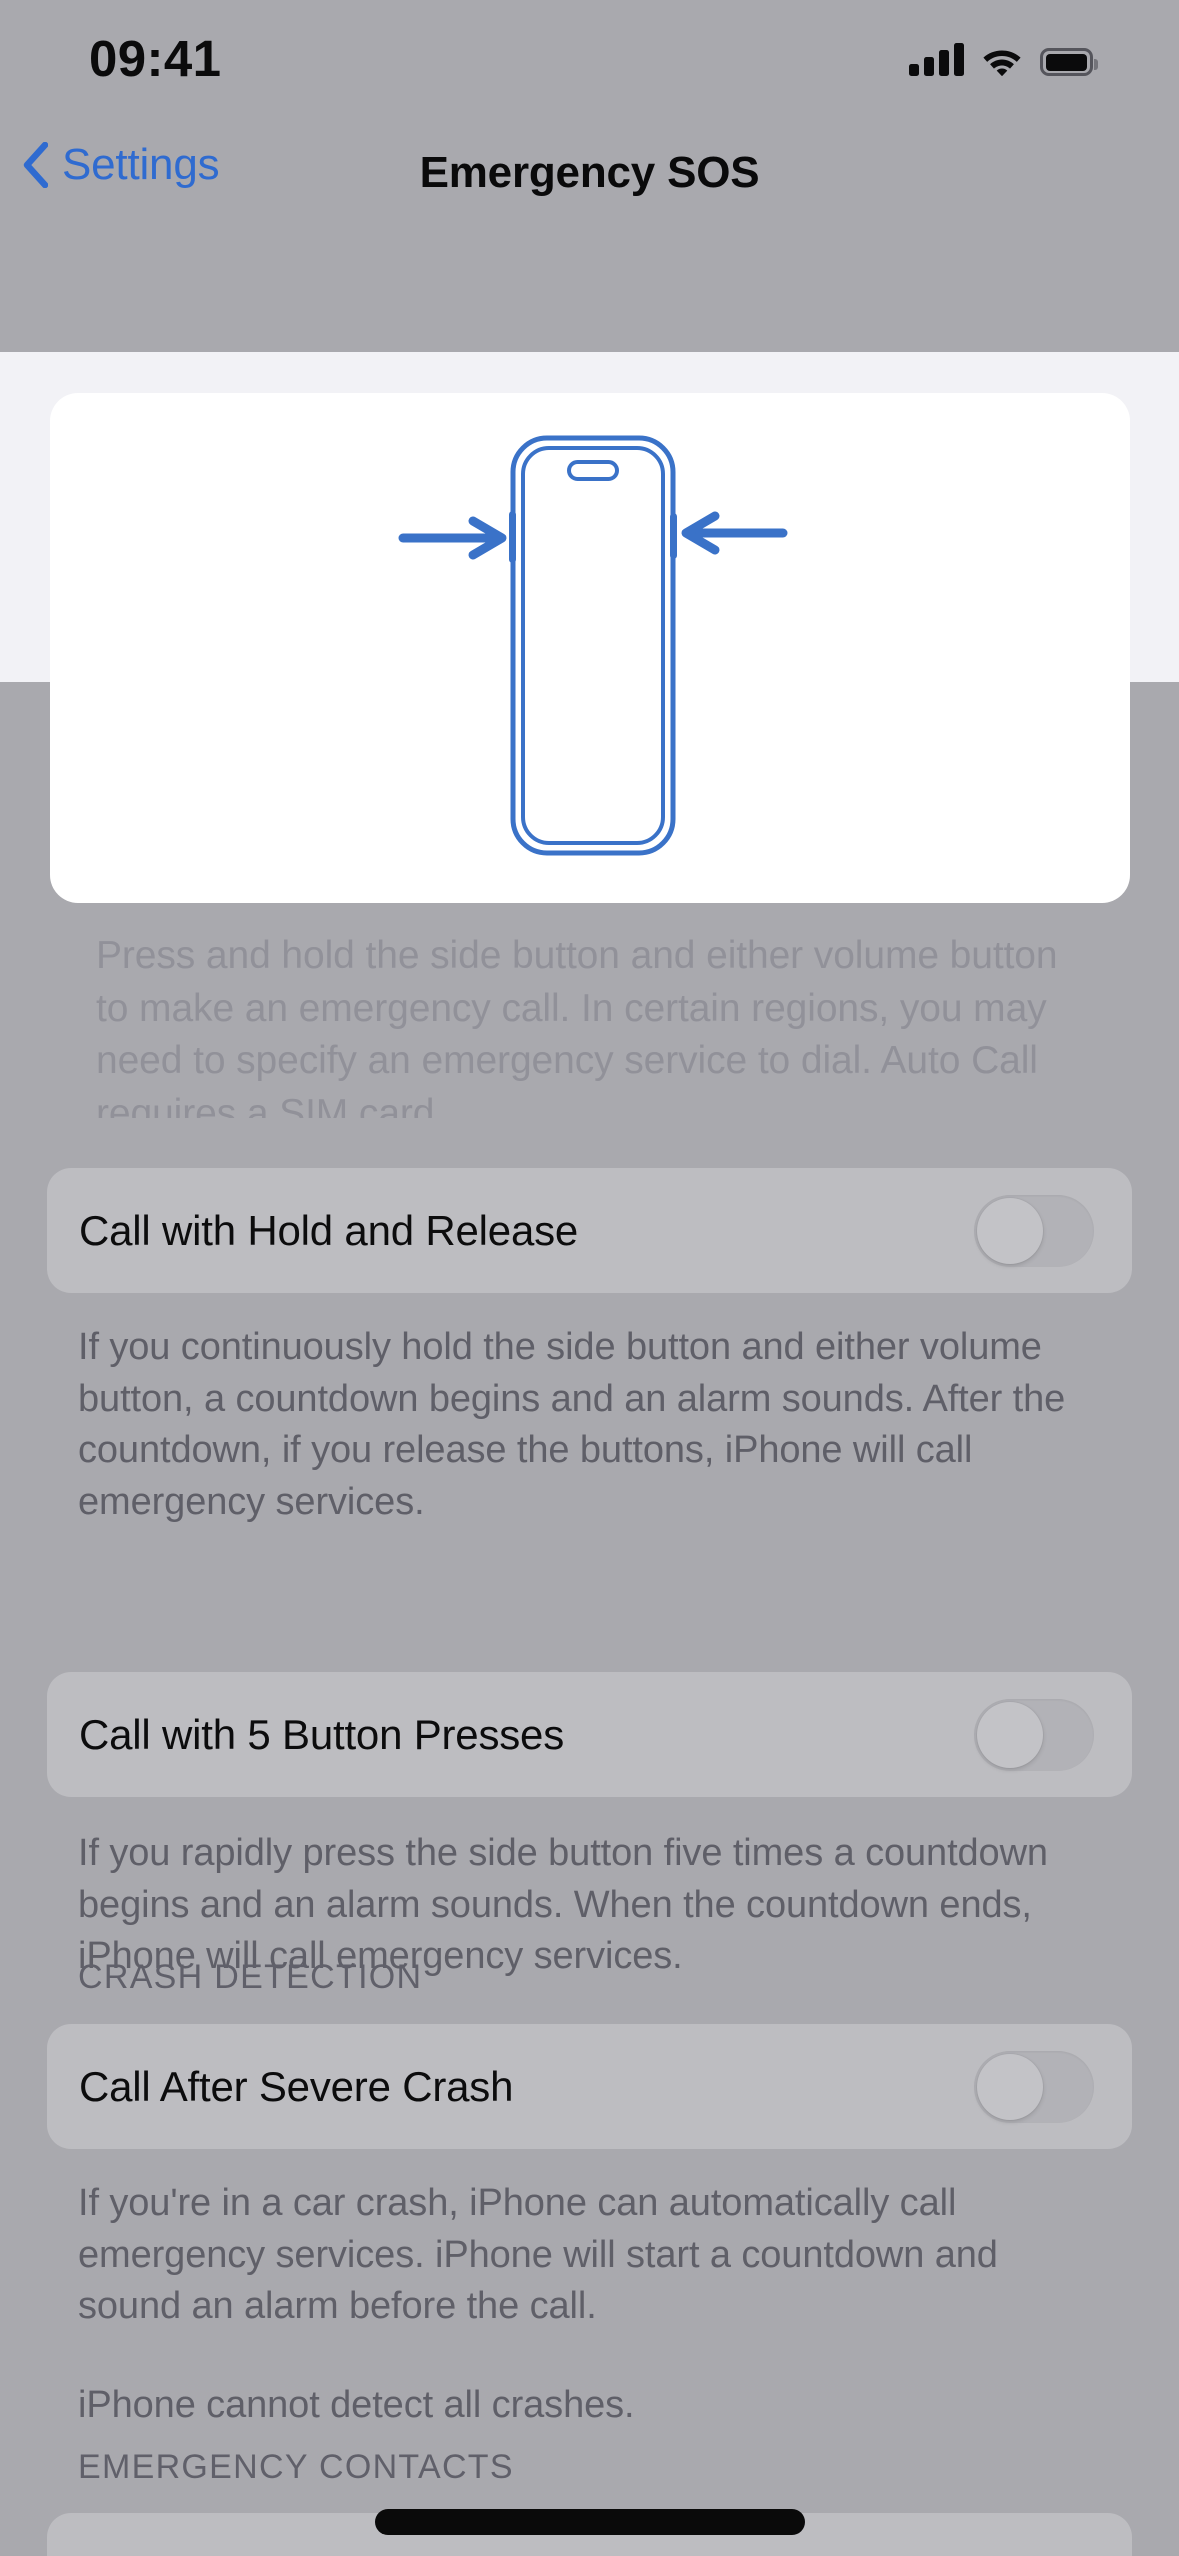  Describe the element at coordinates (936, 59) in the screenshot. I see `cellular-bars-icon` at that location.